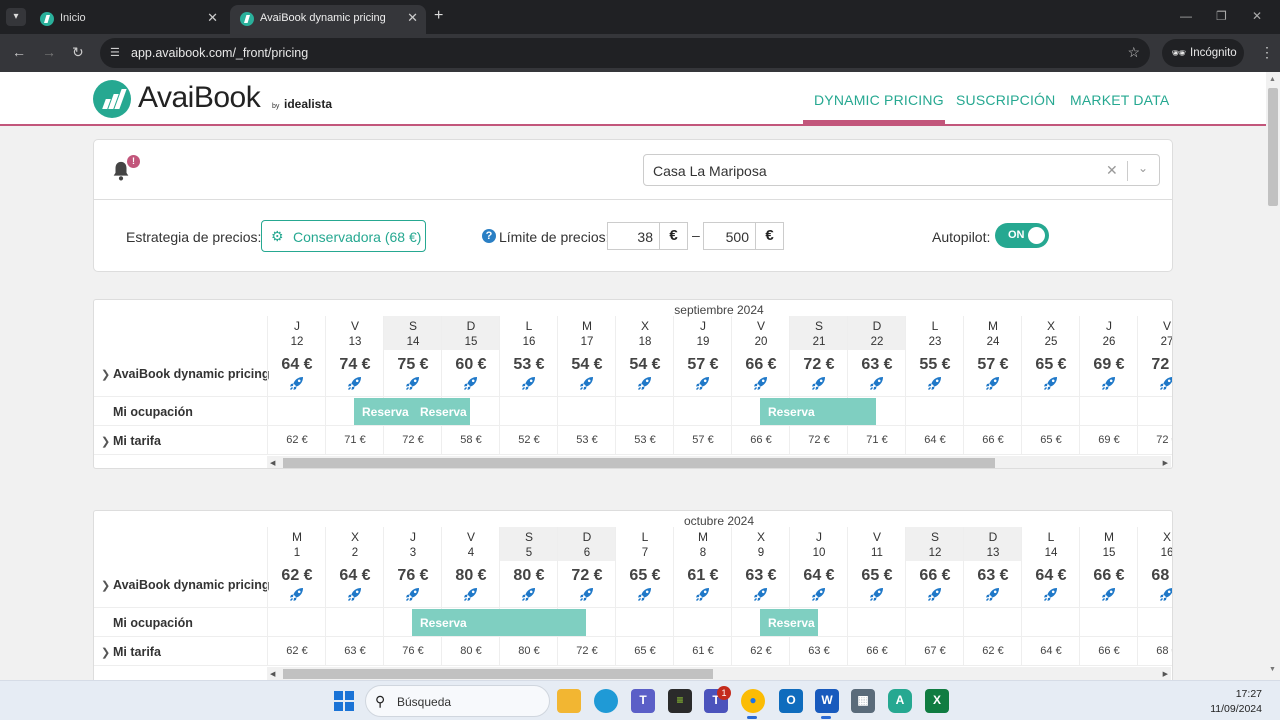 The width and height of the screenshot is (1280, 720). I want to click on excel-icon: X, so click(937, 701).